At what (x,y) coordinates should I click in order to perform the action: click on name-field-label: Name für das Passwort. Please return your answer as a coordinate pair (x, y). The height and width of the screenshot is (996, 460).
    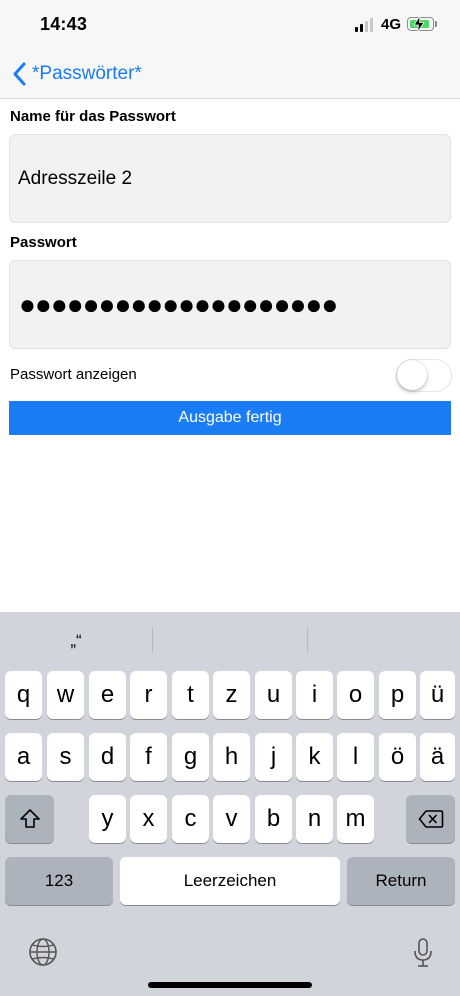
    Looking at the image, I should click on (93, 116).